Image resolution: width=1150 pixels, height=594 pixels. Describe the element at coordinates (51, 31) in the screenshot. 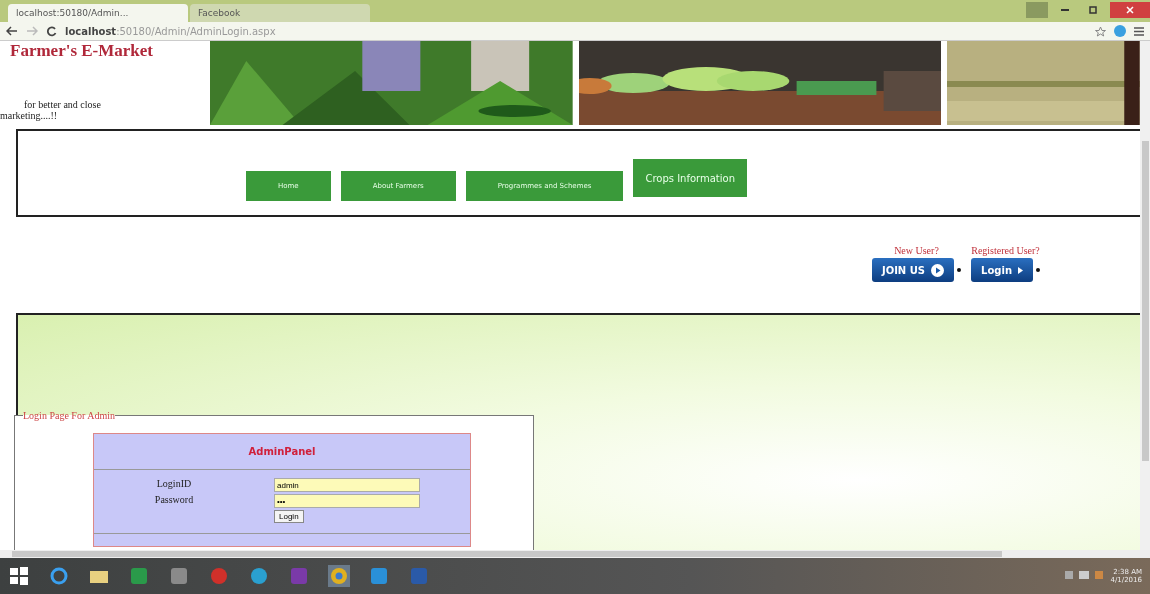

I see `reload-icon` at that location.